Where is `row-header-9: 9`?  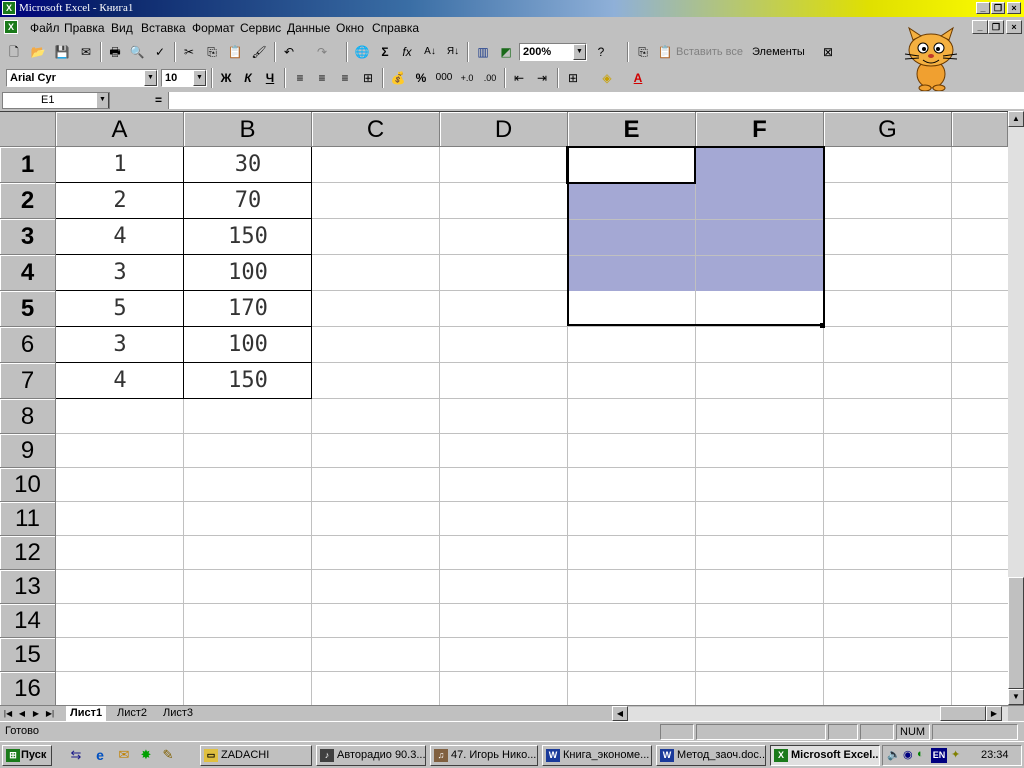 row-header-9: 9 is located at coordinates (28, 451).